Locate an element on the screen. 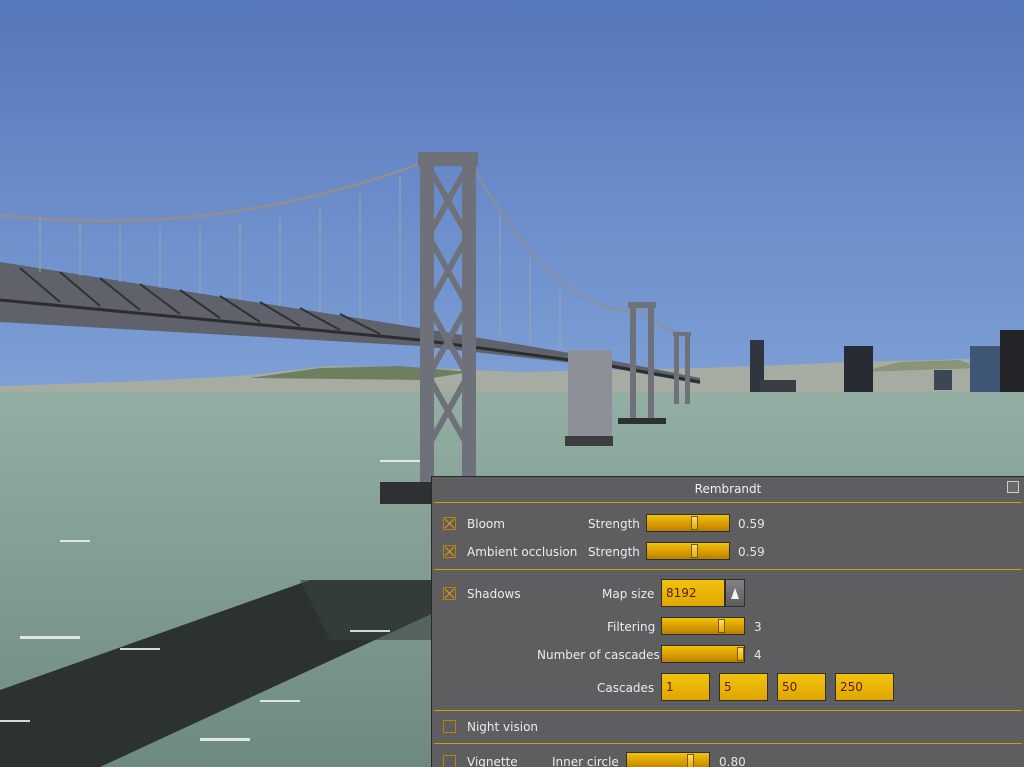 This screenshot has width=1024, height=767. bridge-pier is located at coordinates (590, 395).